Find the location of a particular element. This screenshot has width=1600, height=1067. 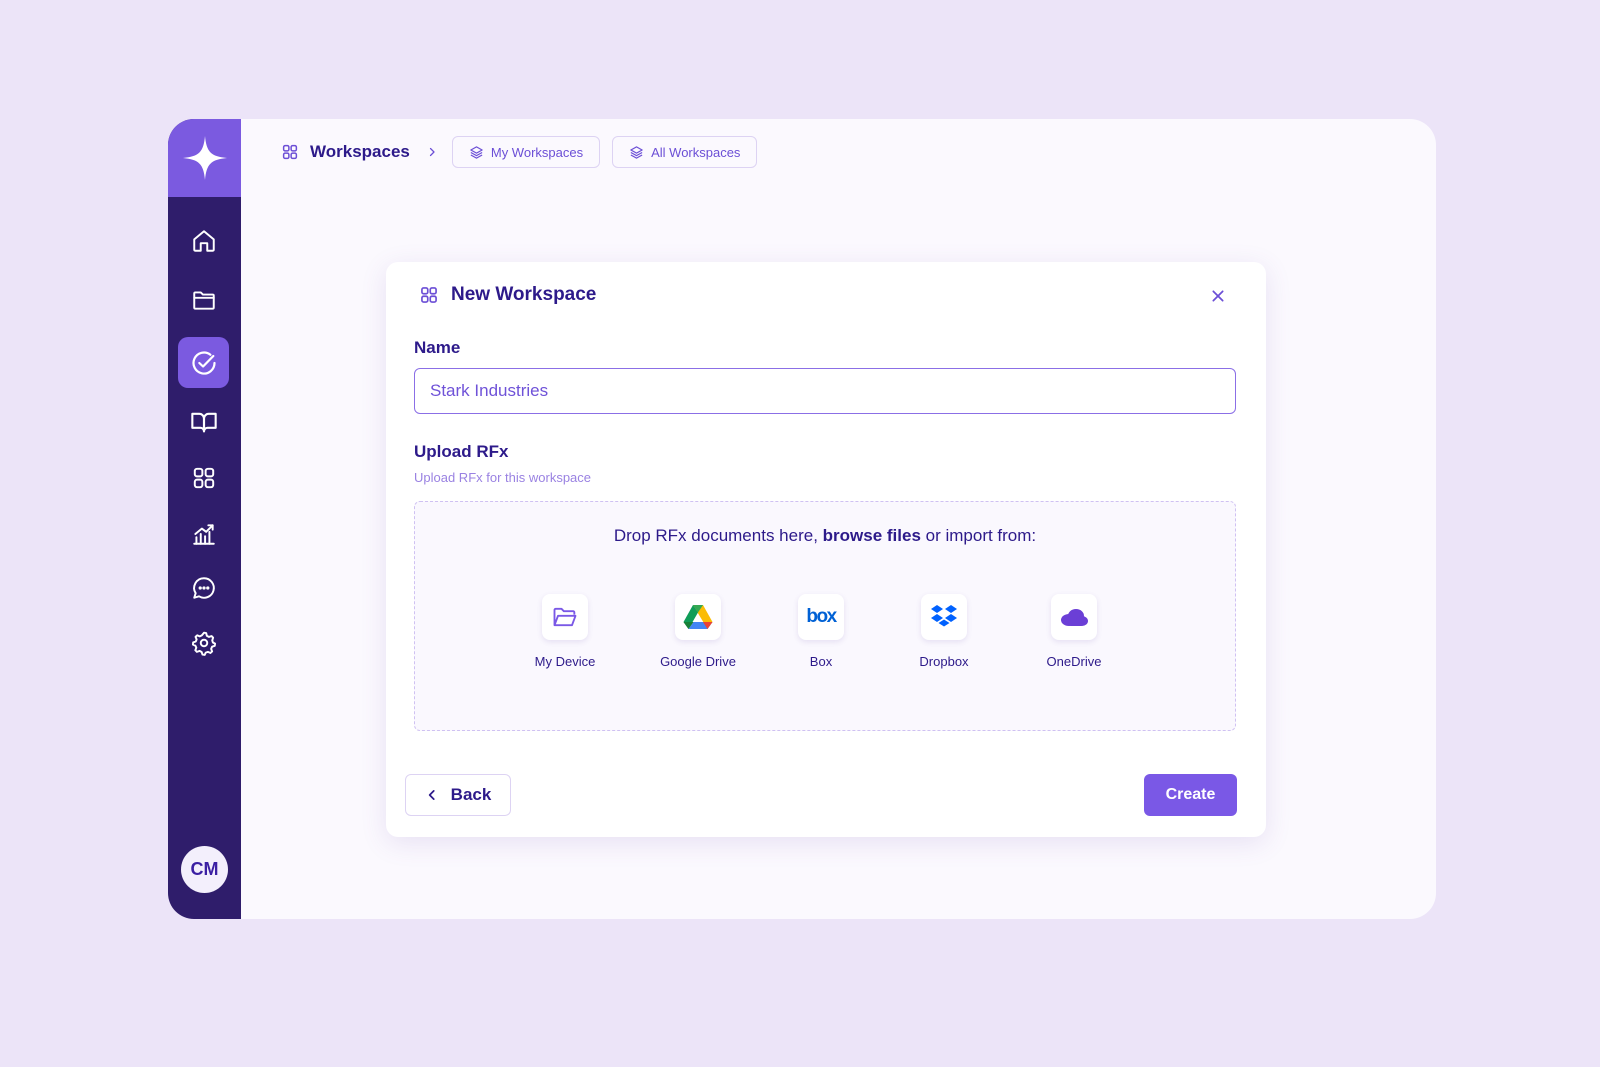

sidebar-item-settings is located at coordinates (203, 642).